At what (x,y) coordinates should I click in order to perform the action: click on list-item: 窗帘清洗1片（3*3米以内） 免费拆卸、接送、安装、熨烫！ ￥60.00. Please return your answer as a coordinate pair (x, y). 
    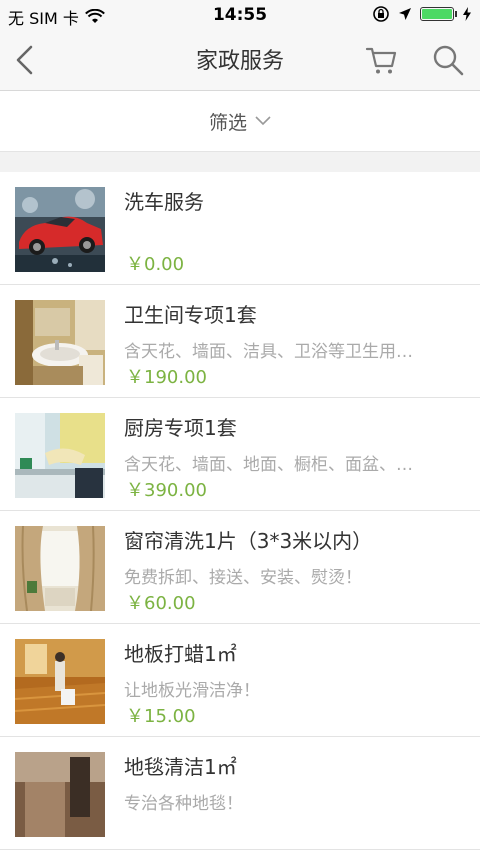
    Looking at the image, I should click on (240, 567).